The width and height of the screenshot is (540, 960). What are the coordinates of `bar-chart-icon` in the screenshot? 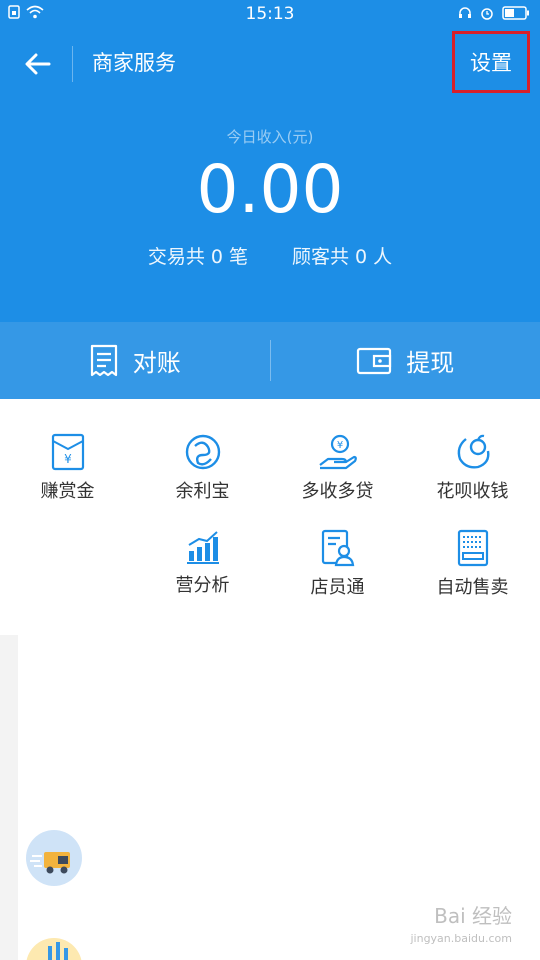 It's located at (202, 547).